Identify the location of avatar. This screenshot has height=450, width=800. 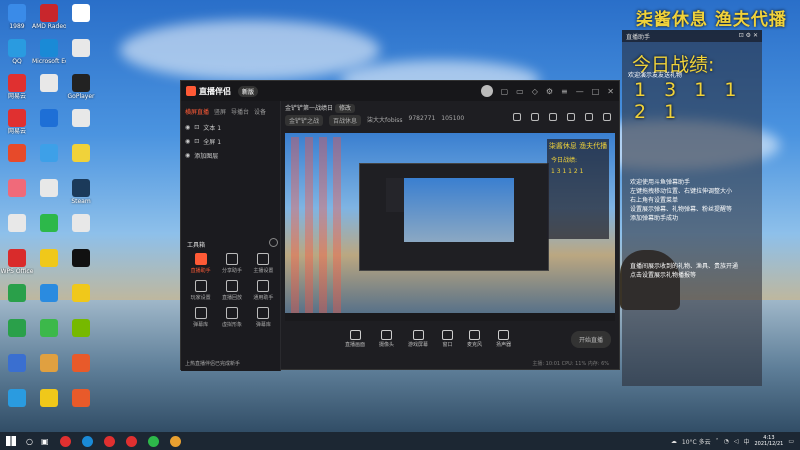
(486, 91).